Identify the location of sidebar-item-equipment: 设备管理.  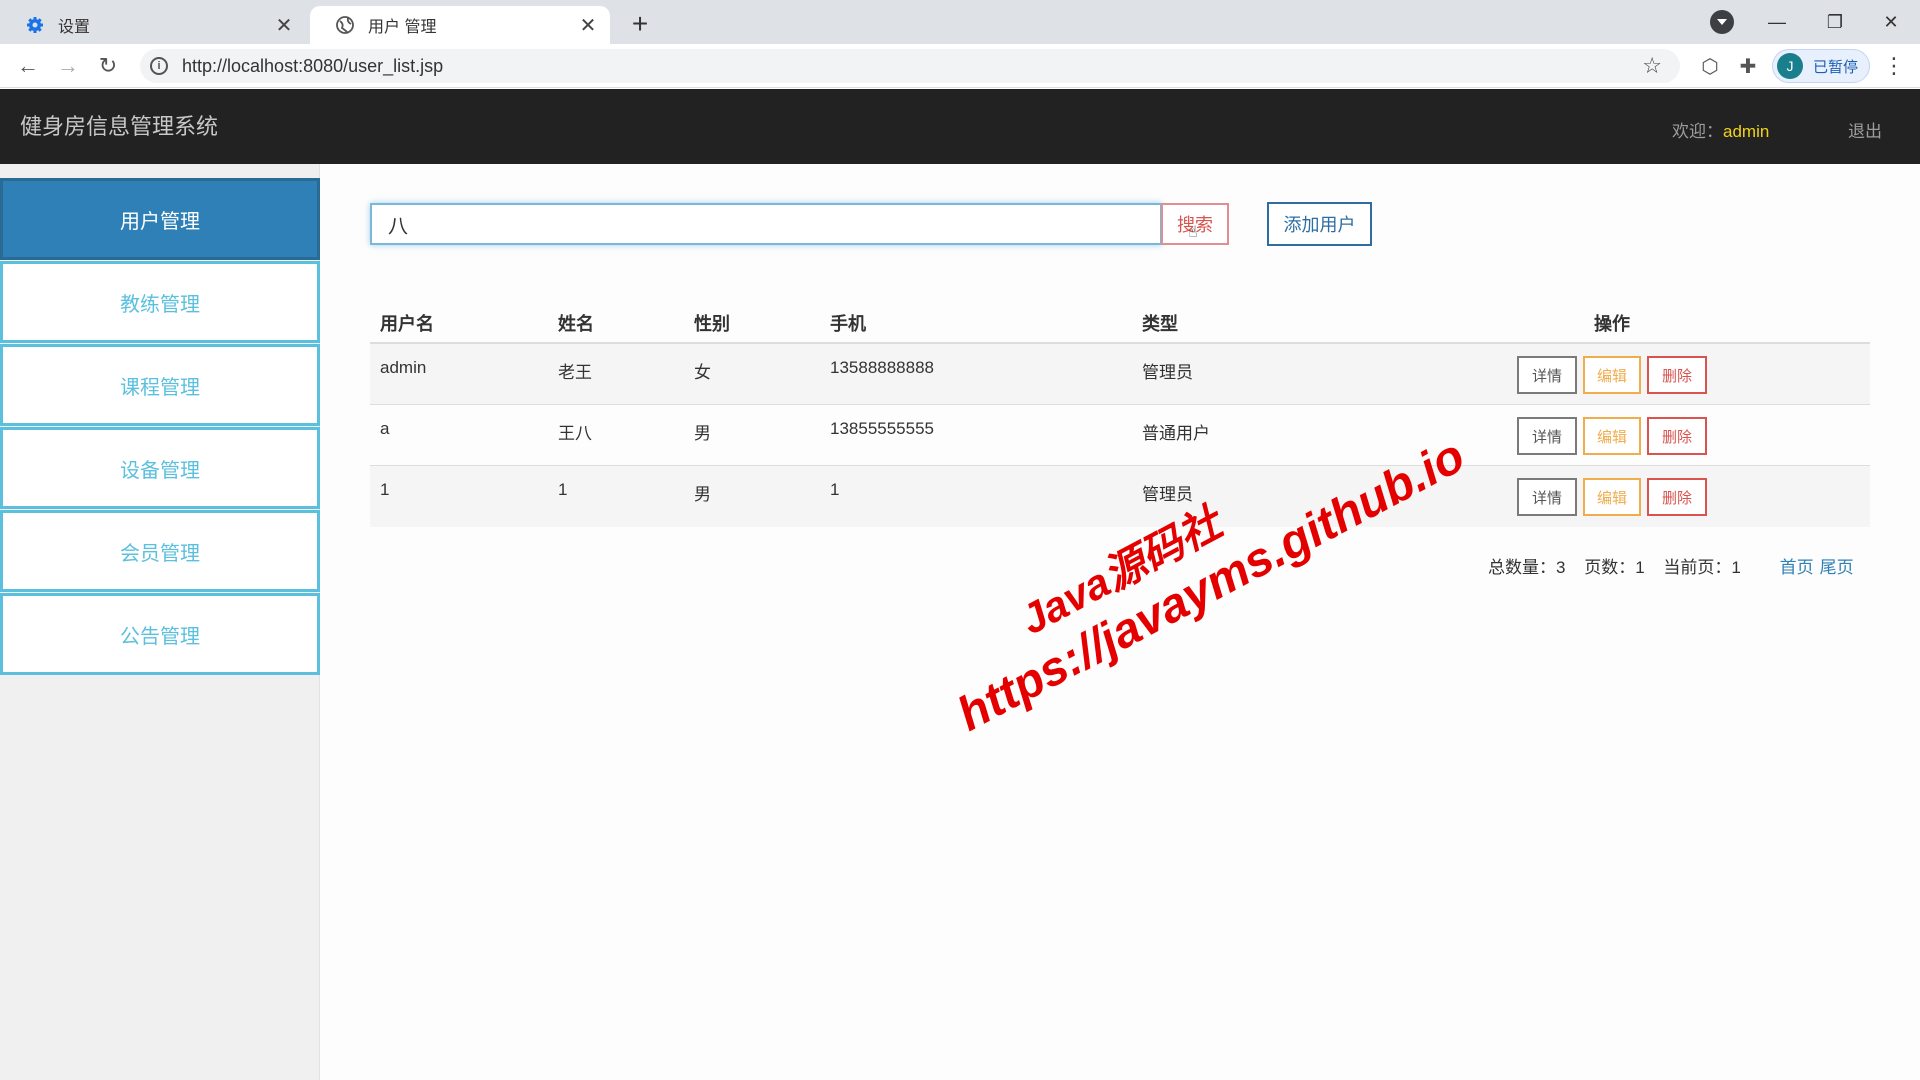
(160, 468).